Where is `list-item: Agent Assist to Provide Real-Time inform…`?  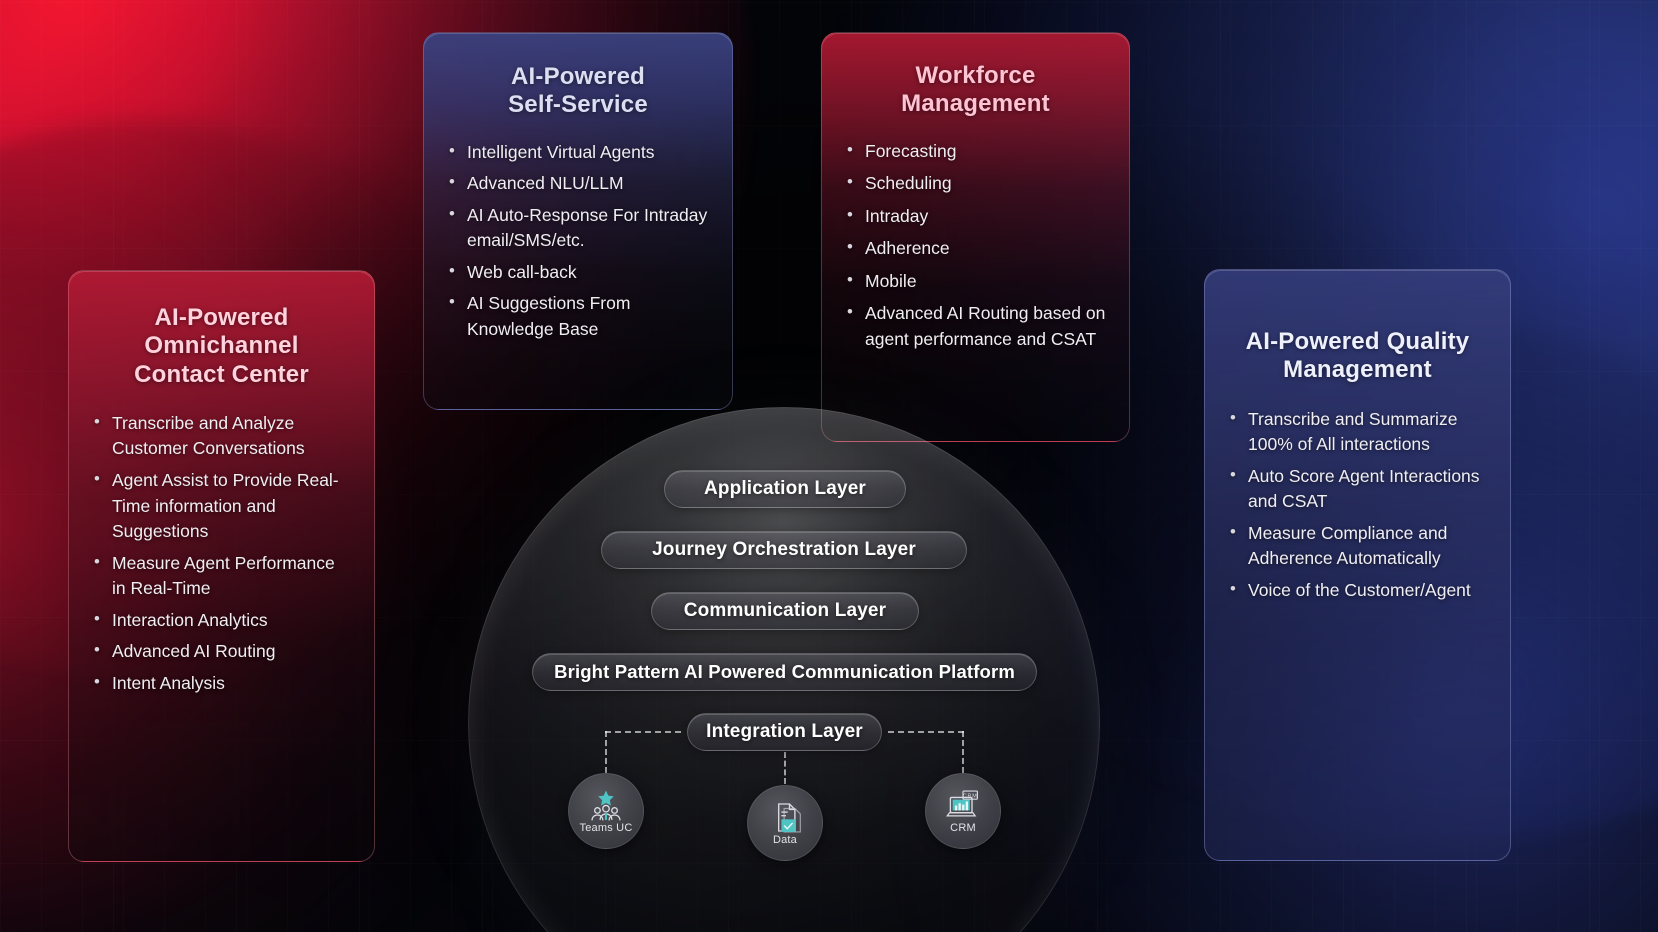
list-item: Agent Assist to Provide Real-Time inform… is located at coordinates (221, 506).